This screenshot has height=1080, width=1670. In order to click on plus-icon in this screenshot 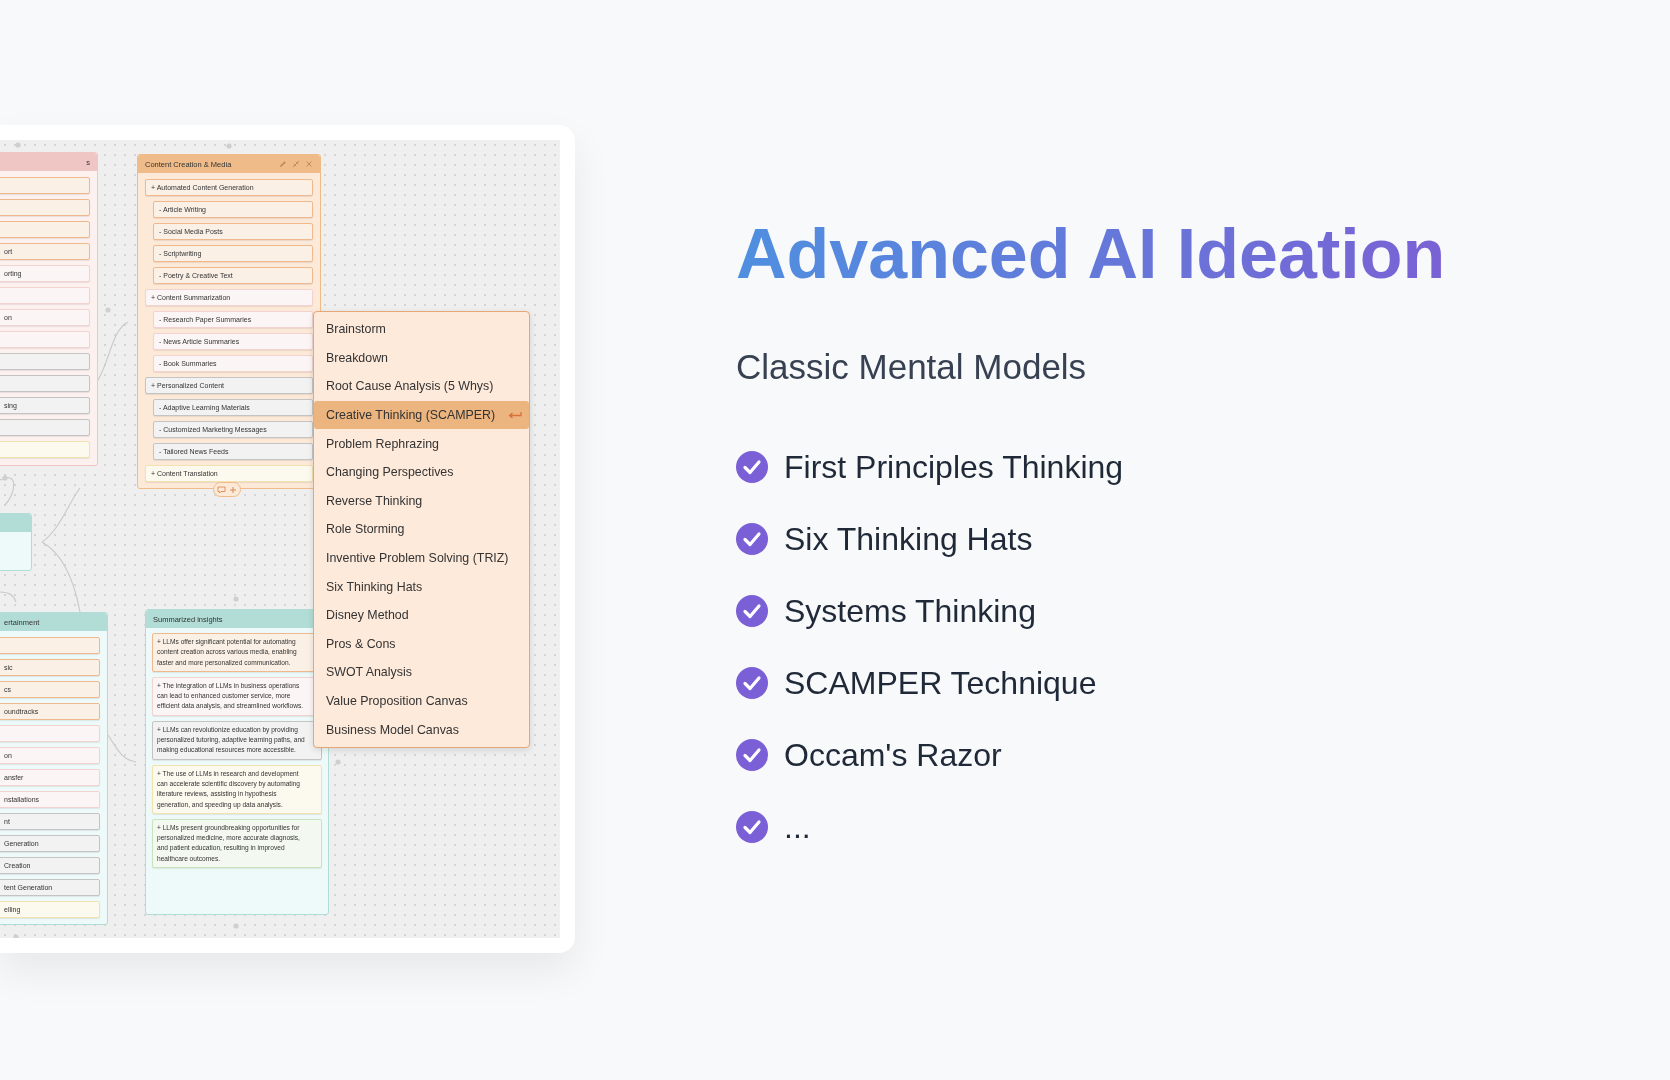, I will do `click(233, 489)`.